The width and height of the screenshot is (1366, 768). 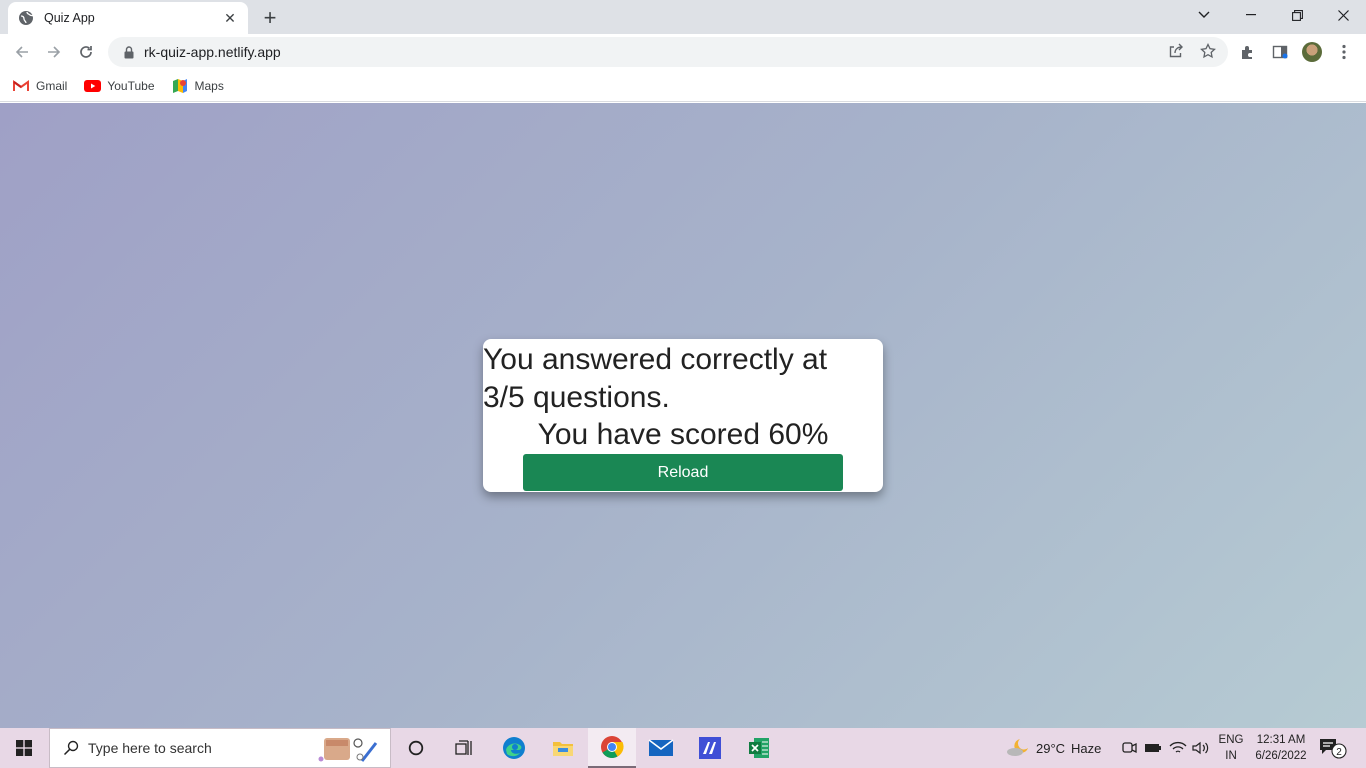 I want to click on notification-count: 2, so click(x=1339, y=752).